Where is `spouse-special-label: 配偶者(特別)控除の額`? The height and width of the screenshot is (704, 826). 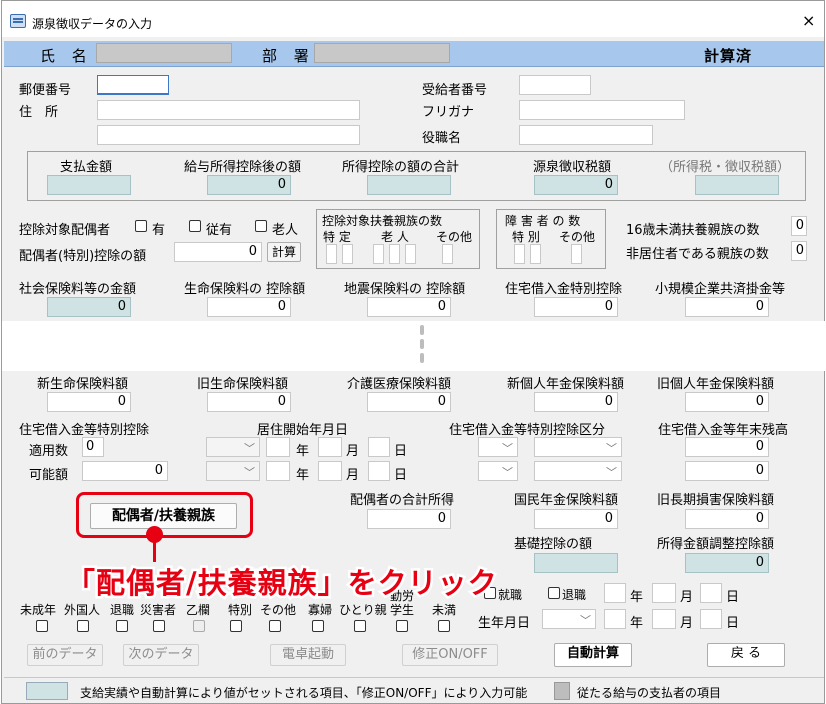
spouse-special-label: 配偶者(特別)控除の額 is located at coordinates (83, 256).